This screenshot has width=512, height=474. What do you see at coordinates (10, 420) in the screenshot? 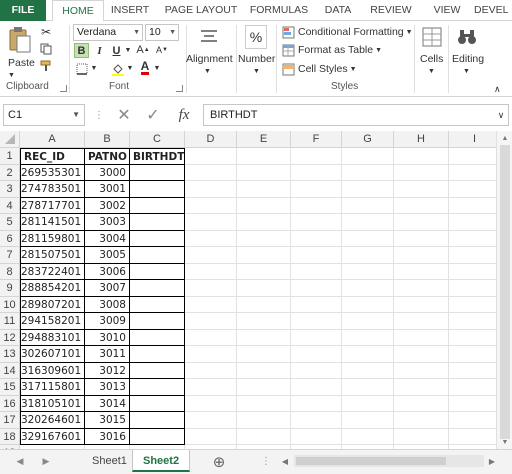
I see `row-header: 17` at bounding box center [10, 420].